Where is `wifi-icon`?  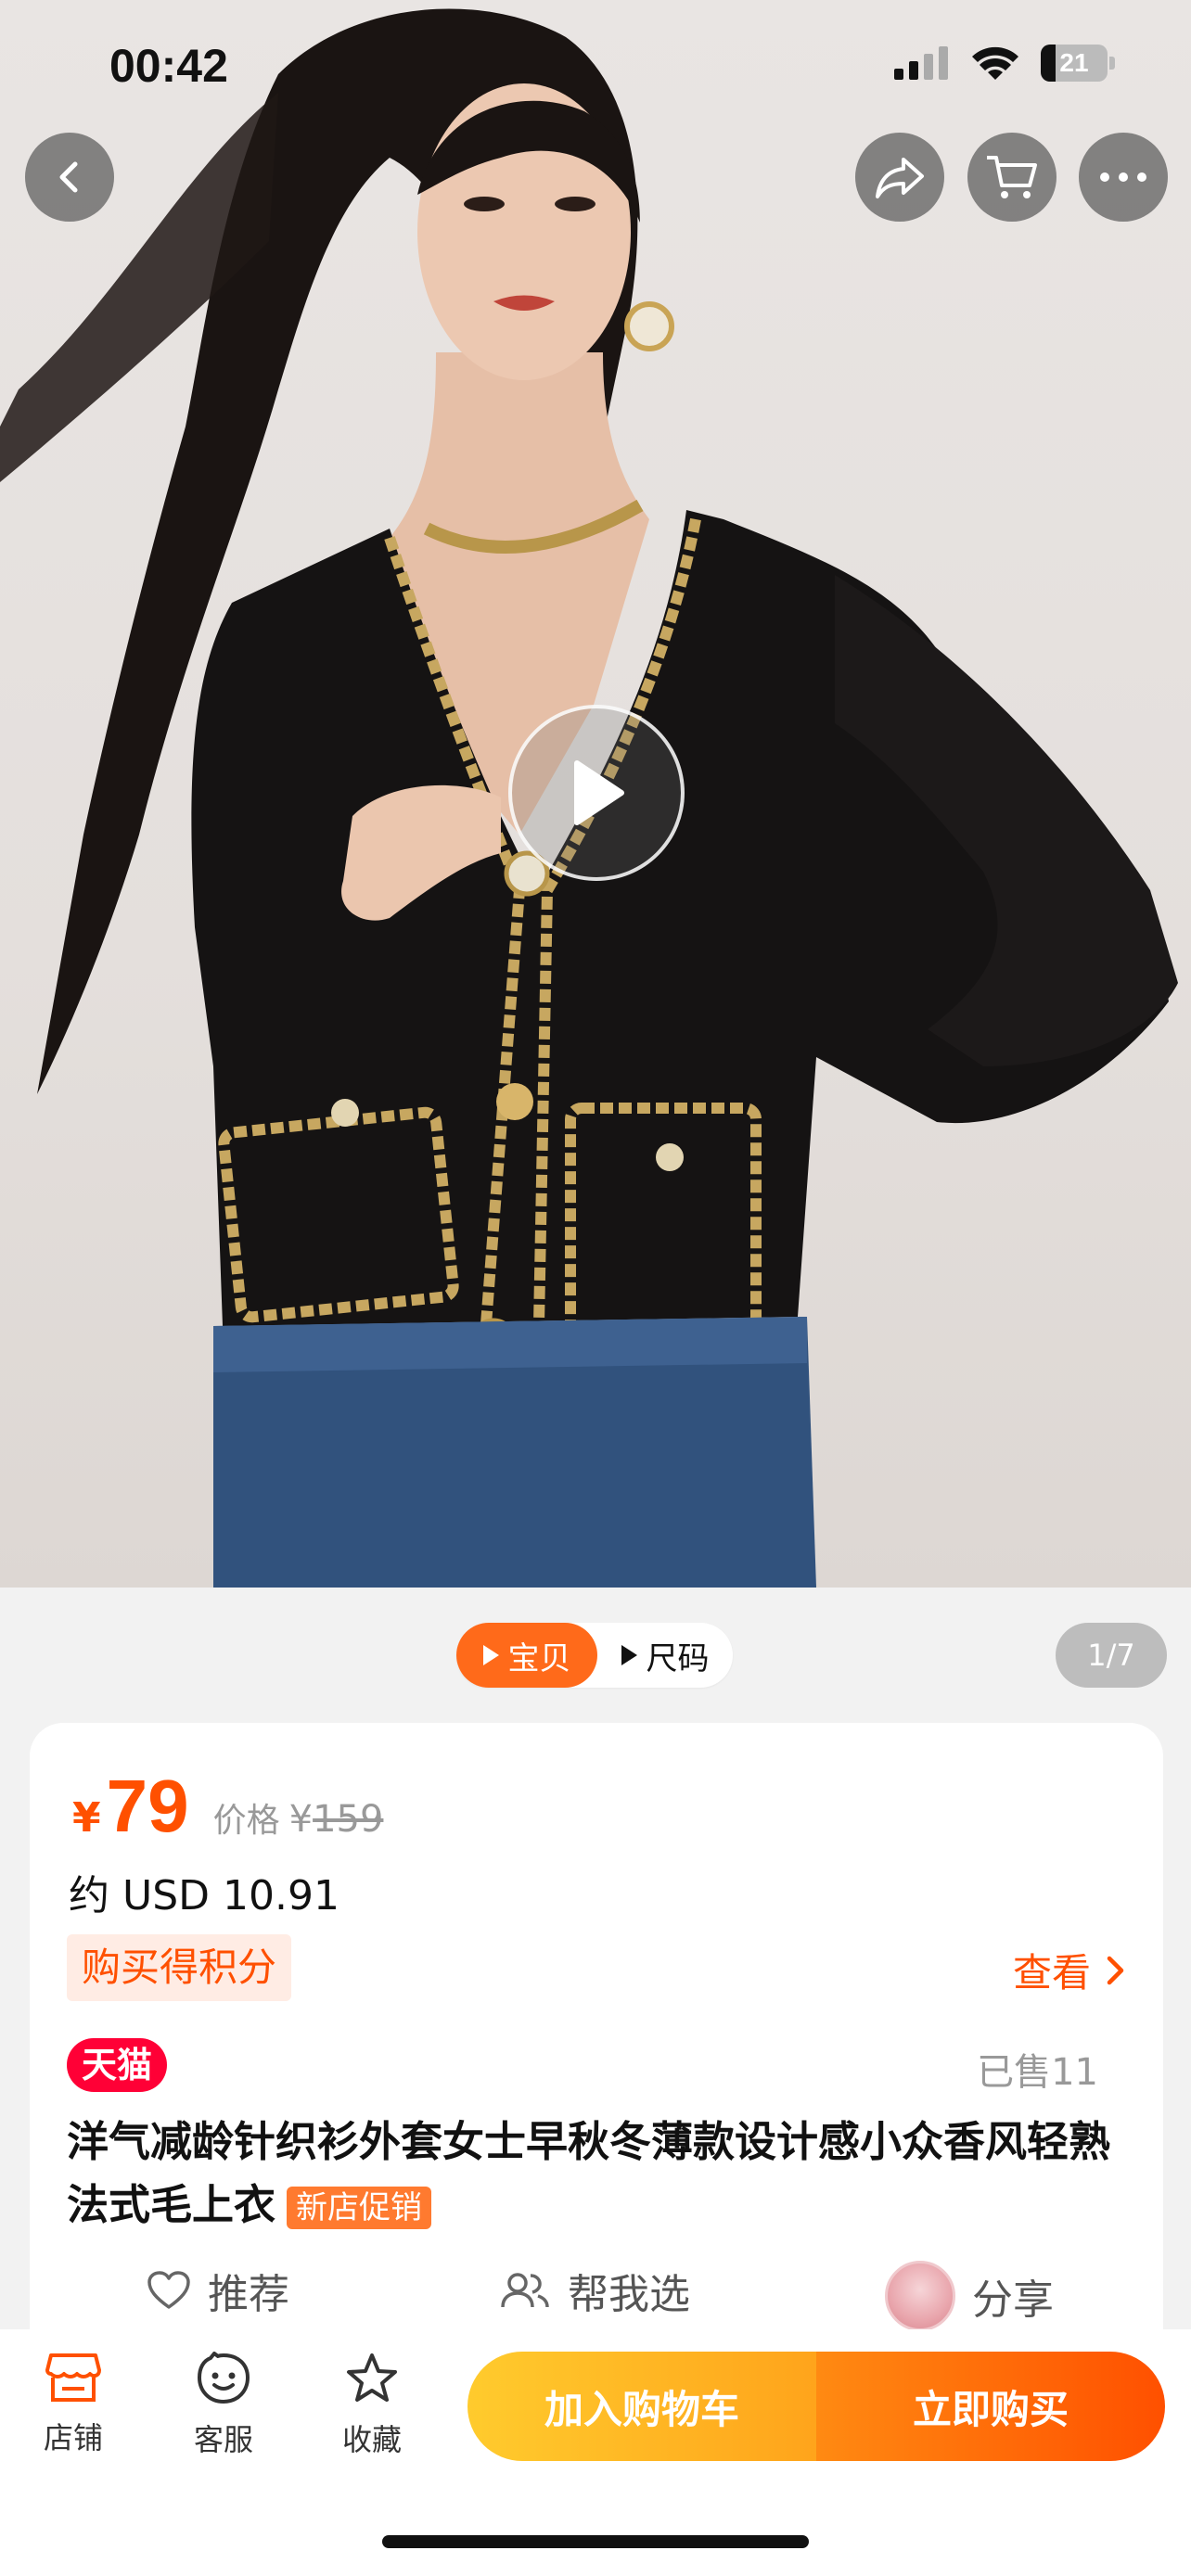
wifi-icon is located at coordinates (995, 63).